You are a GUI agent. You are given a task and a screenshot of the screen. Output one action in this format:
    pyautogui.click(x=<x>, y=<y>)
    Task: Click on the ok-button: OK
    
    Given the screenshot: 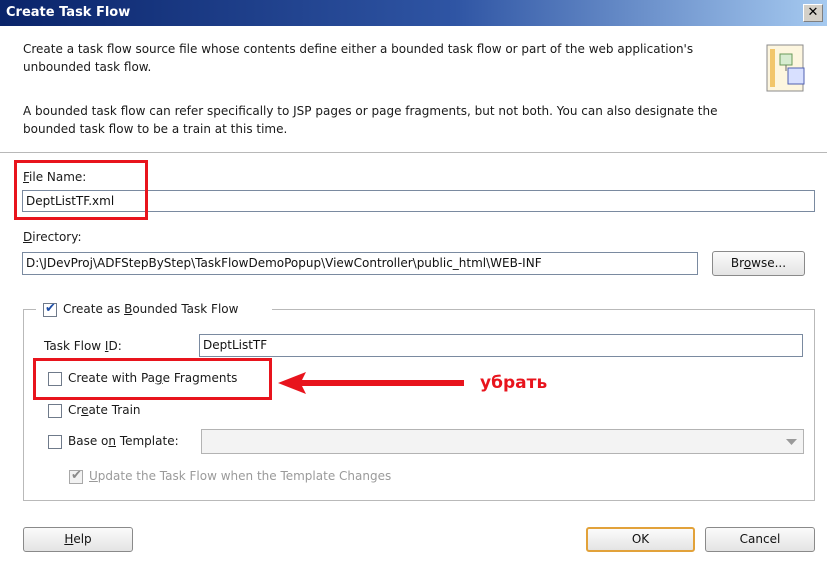 What is the action you would take?
    pyautogui.click(x=640, y=539)
    